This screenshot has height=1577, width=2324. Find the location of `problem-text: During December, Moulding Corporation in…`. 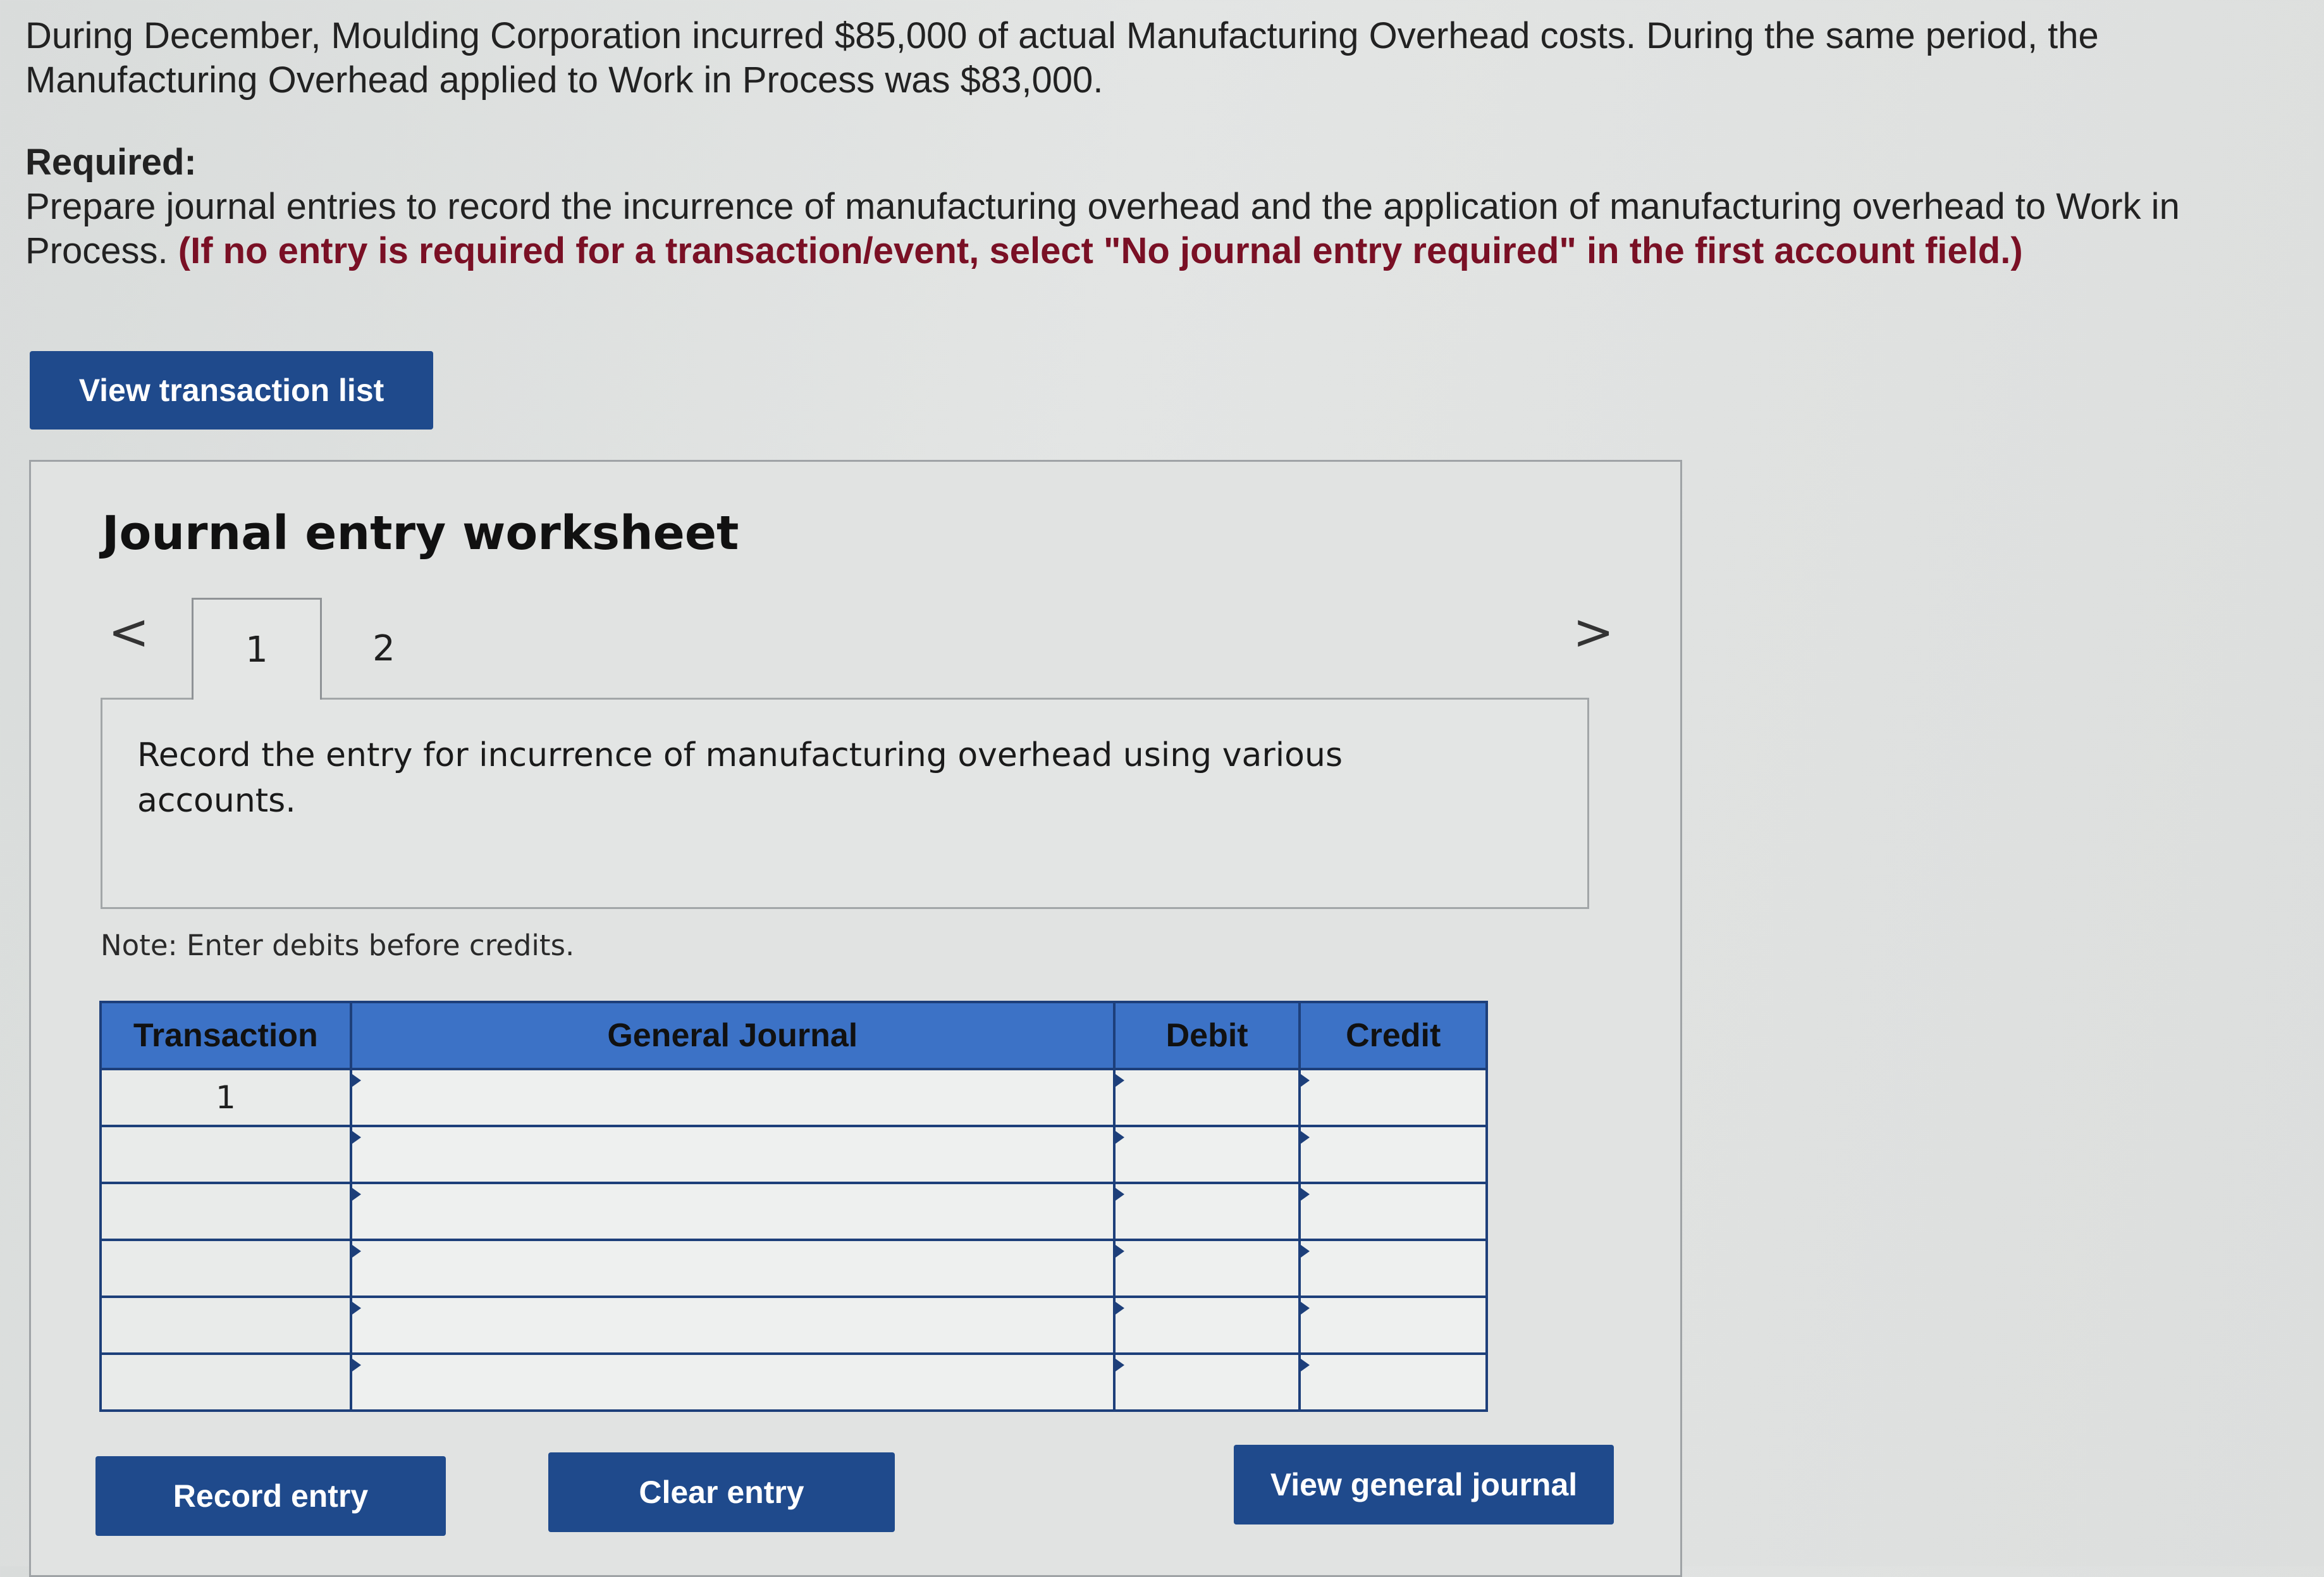

problem-text: During December, Moulding Corporation in… is located at coordinates (1062, 58).